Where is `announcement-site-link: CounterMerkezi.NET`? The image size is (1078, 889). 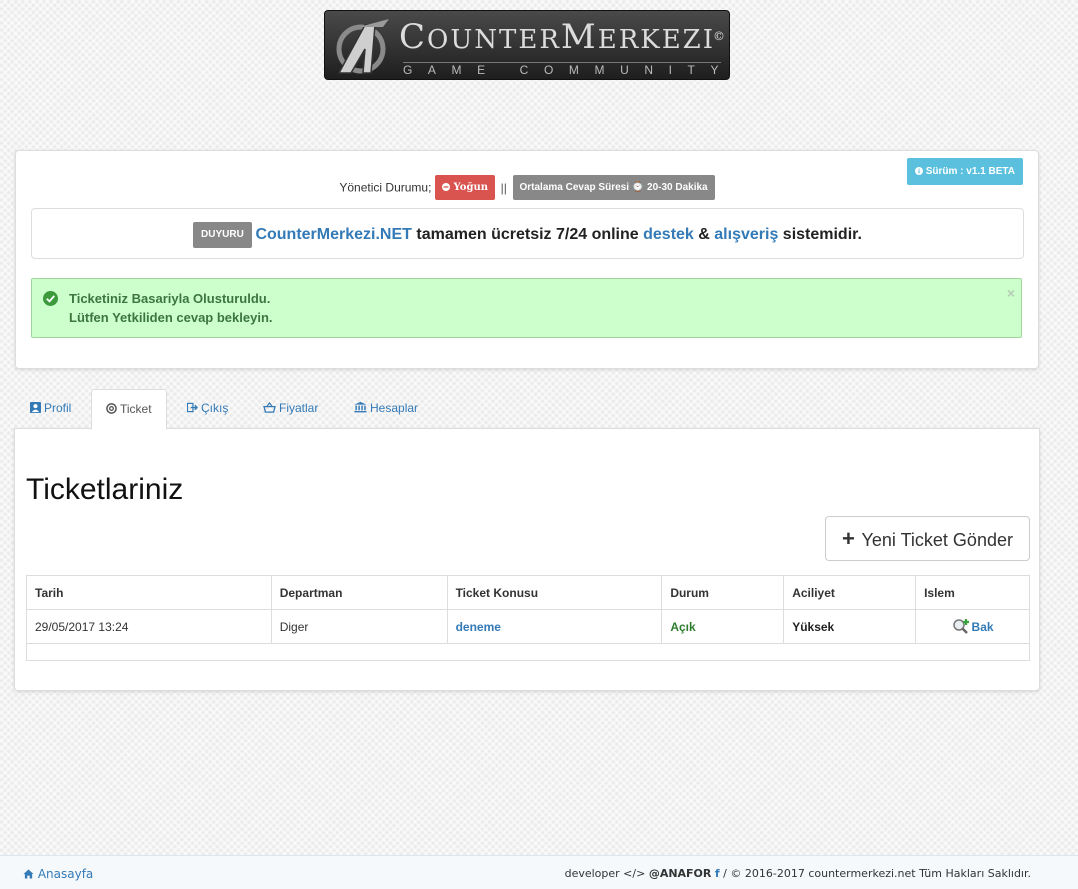 announcement-site-link: CounterMerkezi.NET is located at coordinates (333, 234).